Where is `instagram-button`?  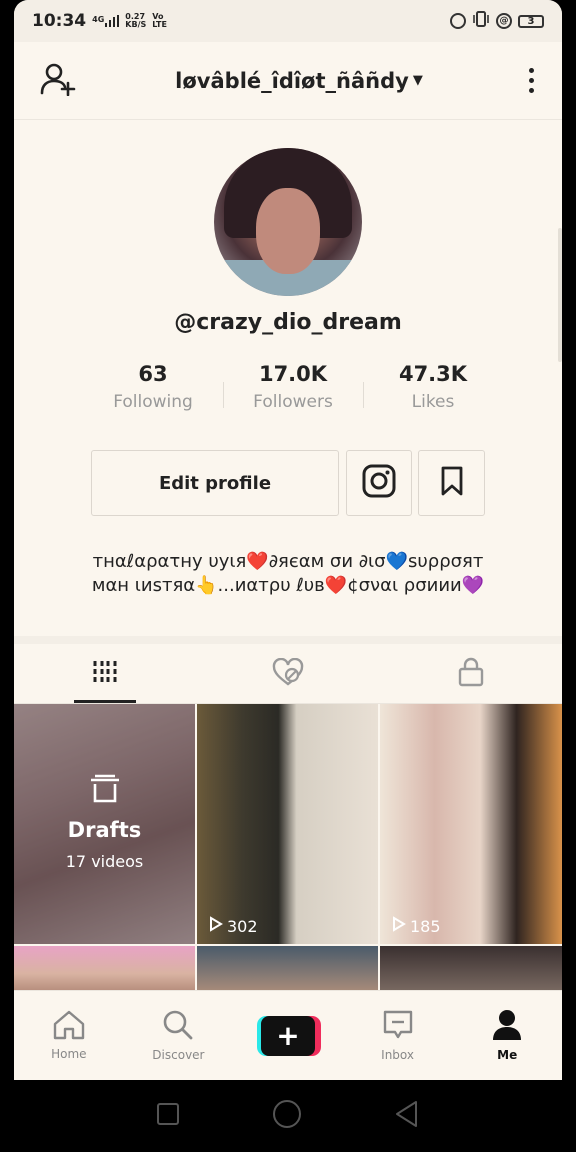 instagram-button is located at coordinates (379, 483).